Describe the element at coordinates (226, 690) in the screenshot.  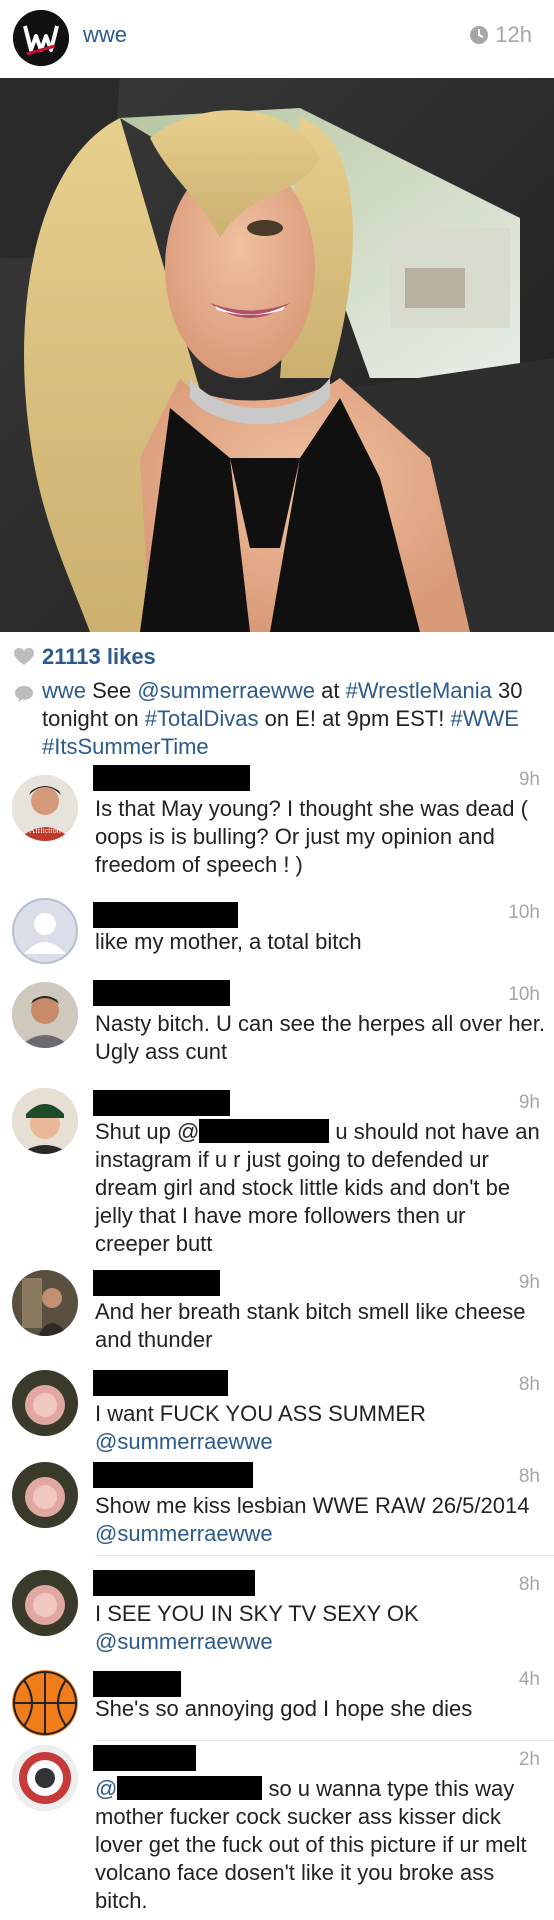
I see `caption-mention: @summerraewwe` at that location.